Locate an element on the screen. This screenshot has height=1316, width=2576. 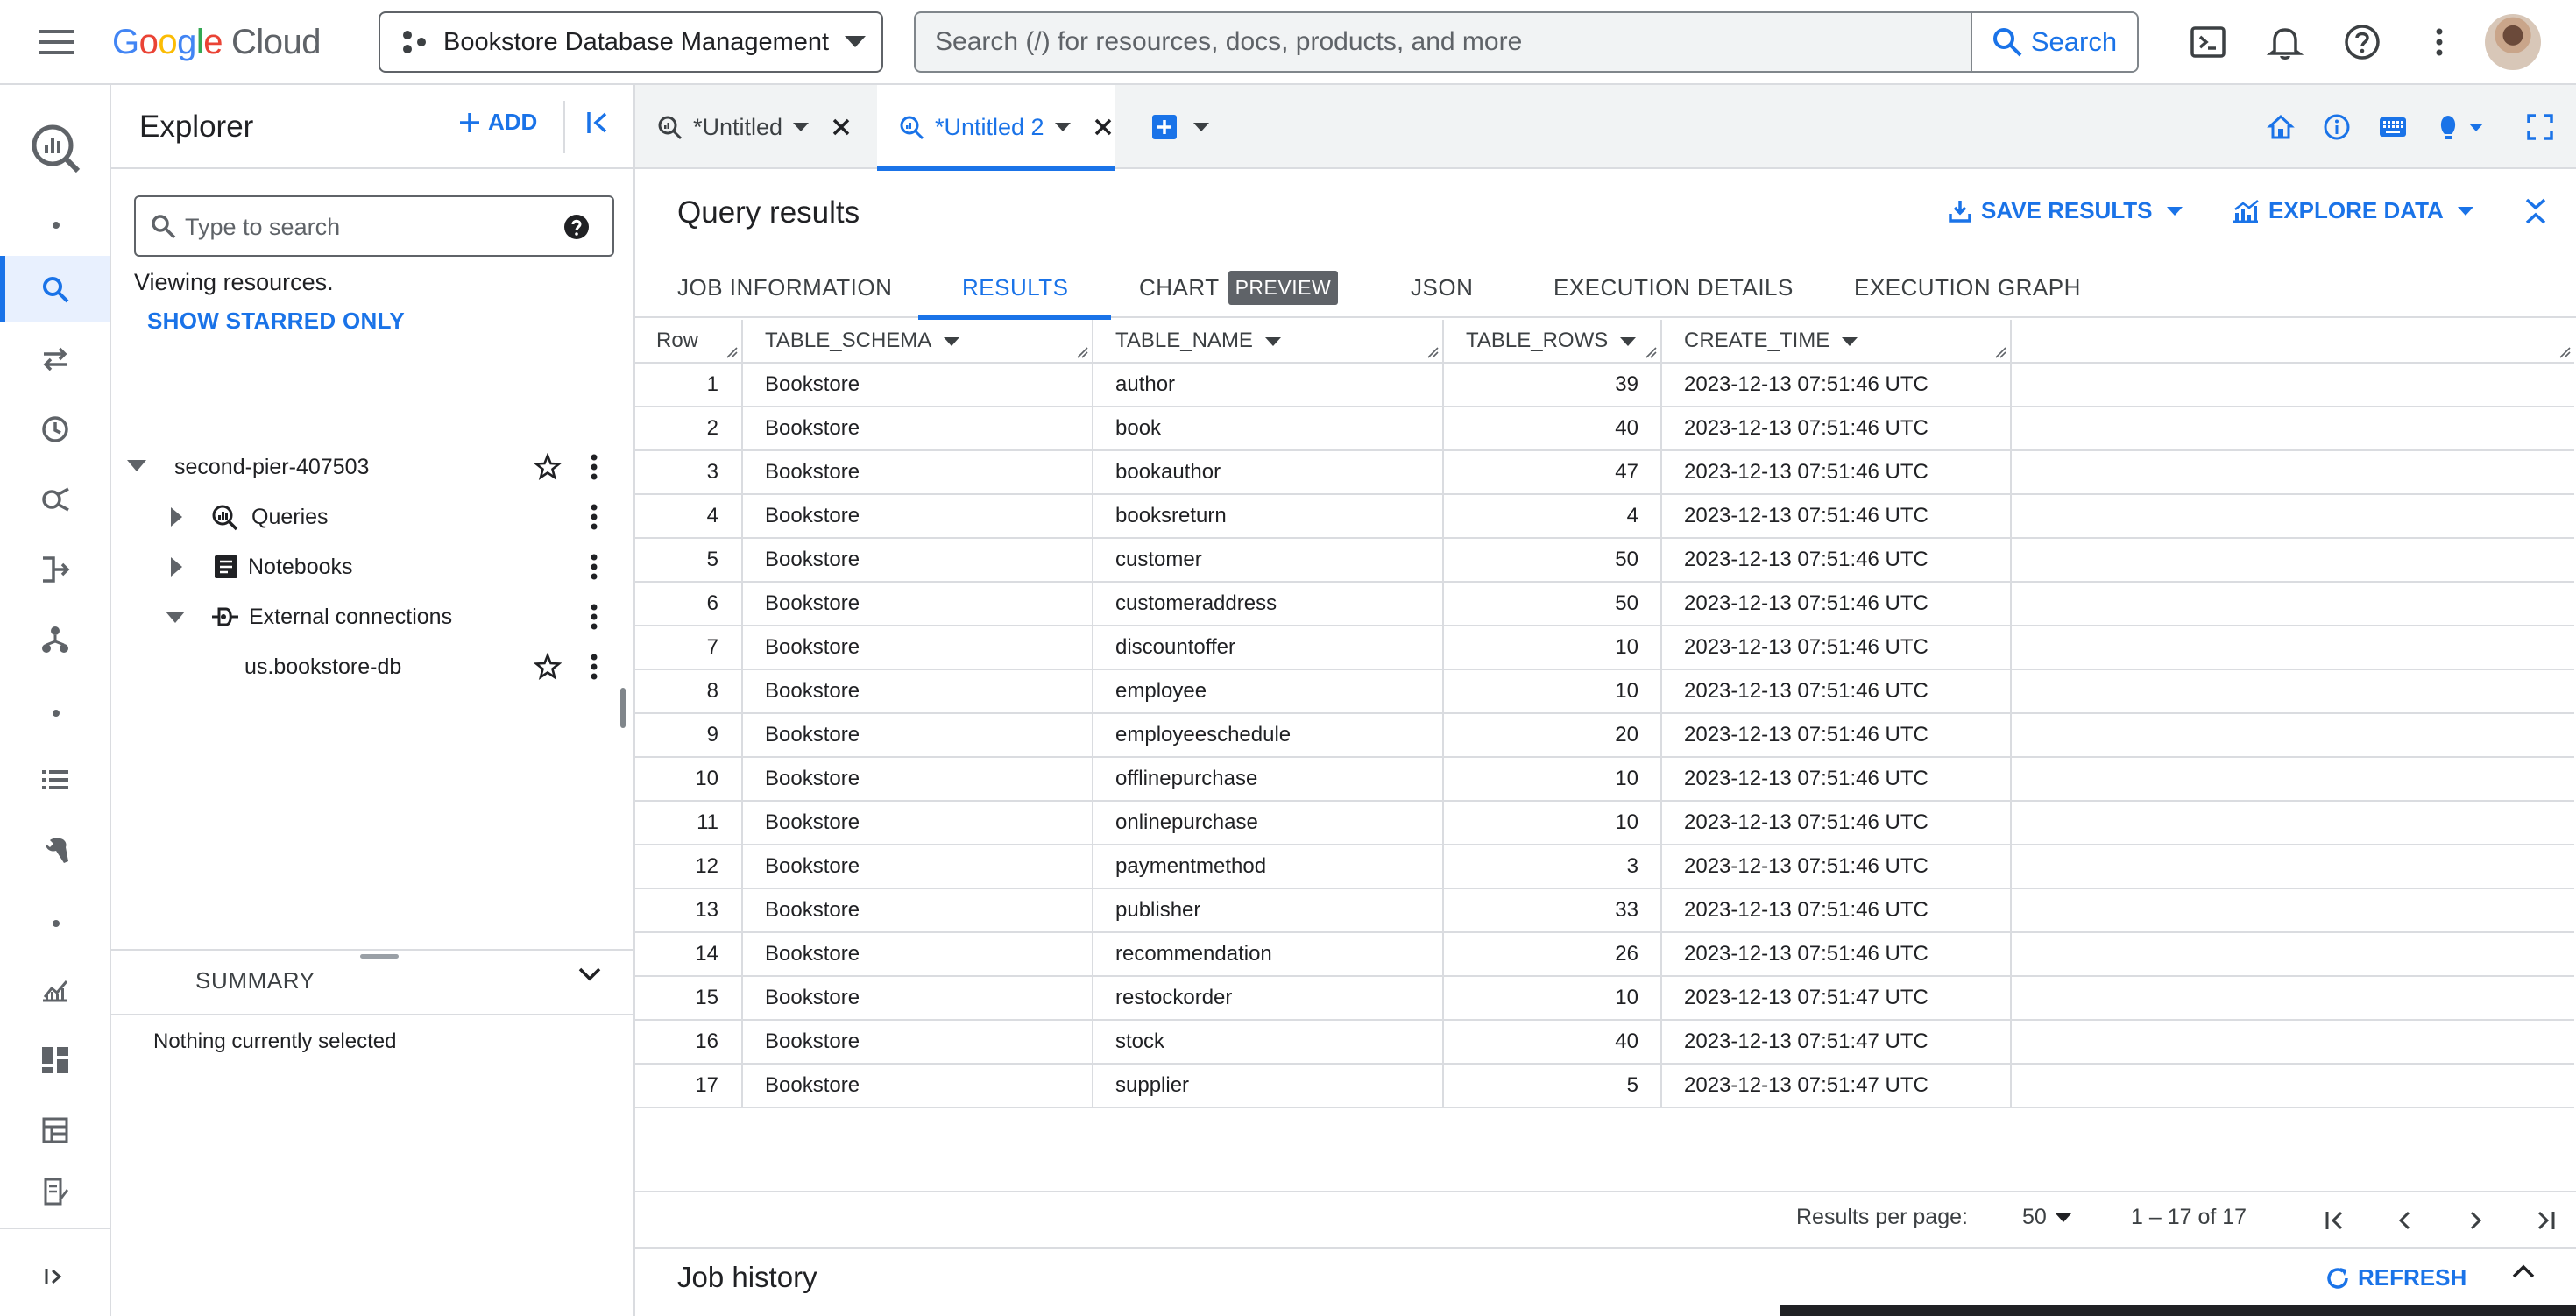
table-editor-icon is located at coordinates (55, 1130).